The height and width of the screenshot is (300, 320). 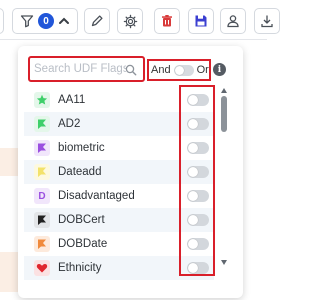 I want to click on list-item: D Disadvantaged, so click(x=119, y=196).